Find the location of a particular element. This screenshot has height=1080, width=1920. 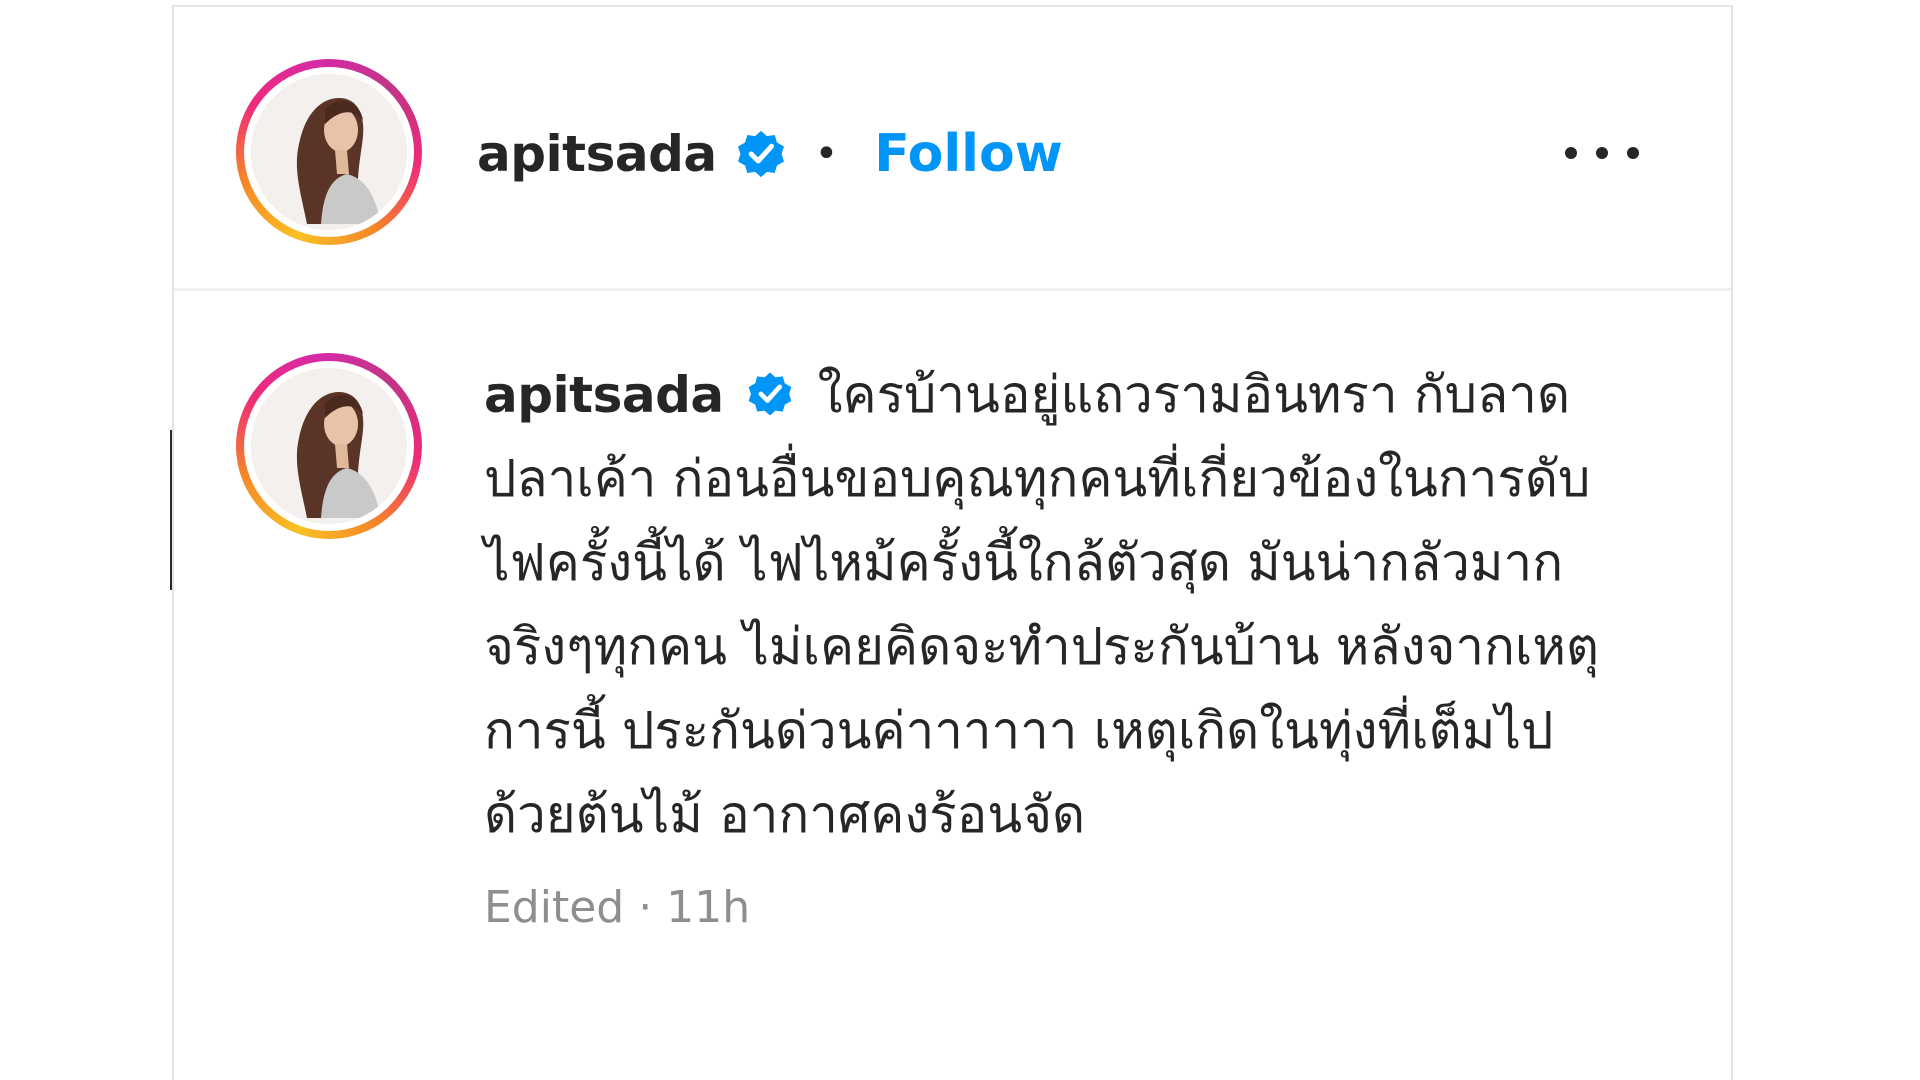

comment-avatar-image is located at coordinates (329, 446).